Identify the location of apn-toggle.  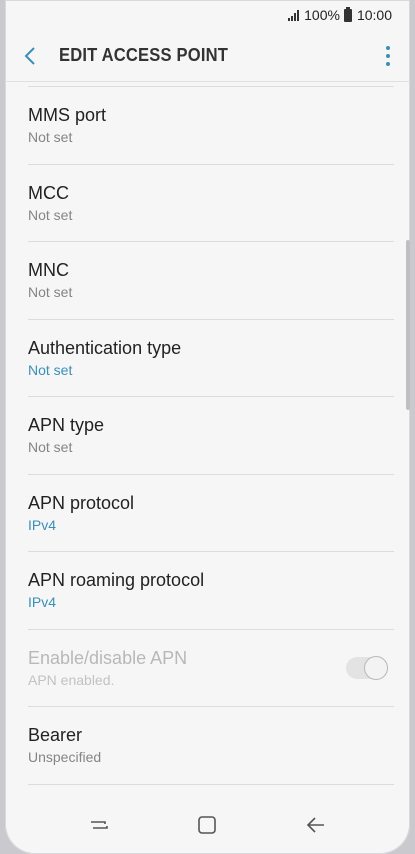
(367, 667).